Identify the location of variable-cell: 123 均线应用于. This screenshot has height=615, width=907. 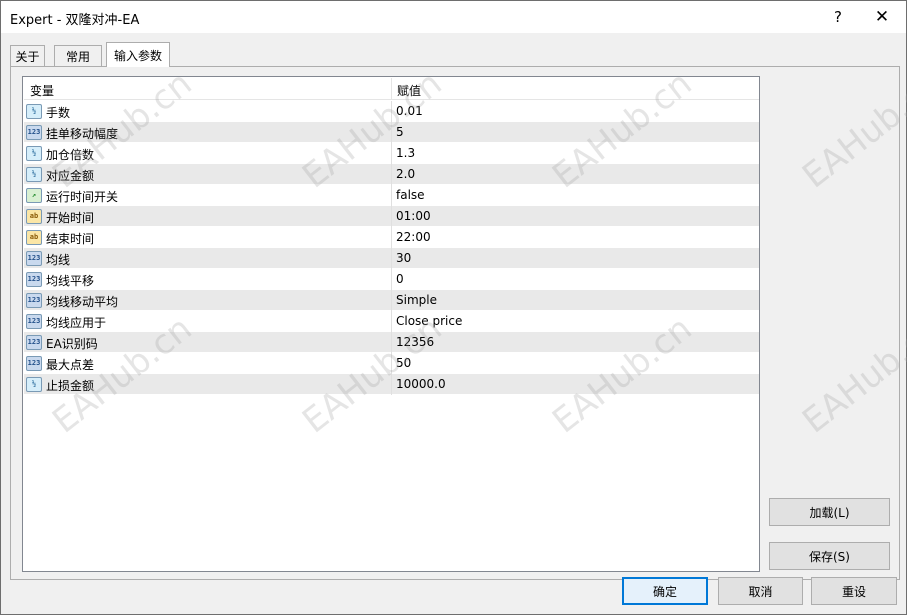
(207, 321).